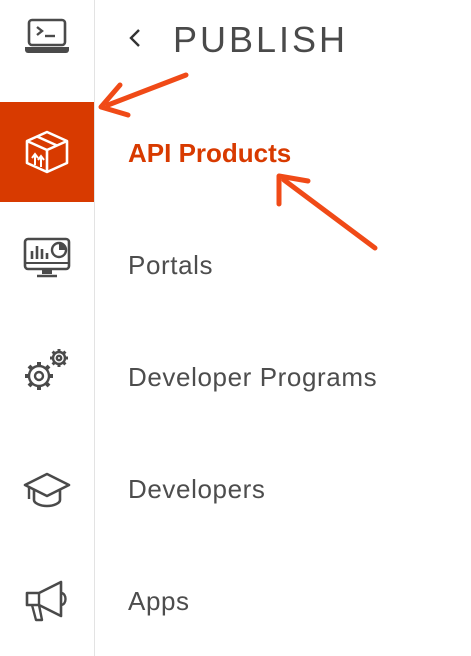 This screenshot has width=471, height=656. What do you see at coordinates (170, 265) in the screenshot?
I see `nav-item-portals: Portals` at bounding box center [170, 265].